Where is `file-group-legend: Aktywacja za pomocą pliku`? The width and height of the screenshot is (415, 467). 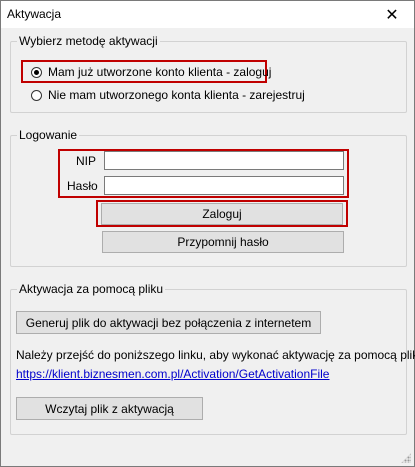 file-group-legend: Aktywacja za pomocą pliku is located at coordinates (91, 289).